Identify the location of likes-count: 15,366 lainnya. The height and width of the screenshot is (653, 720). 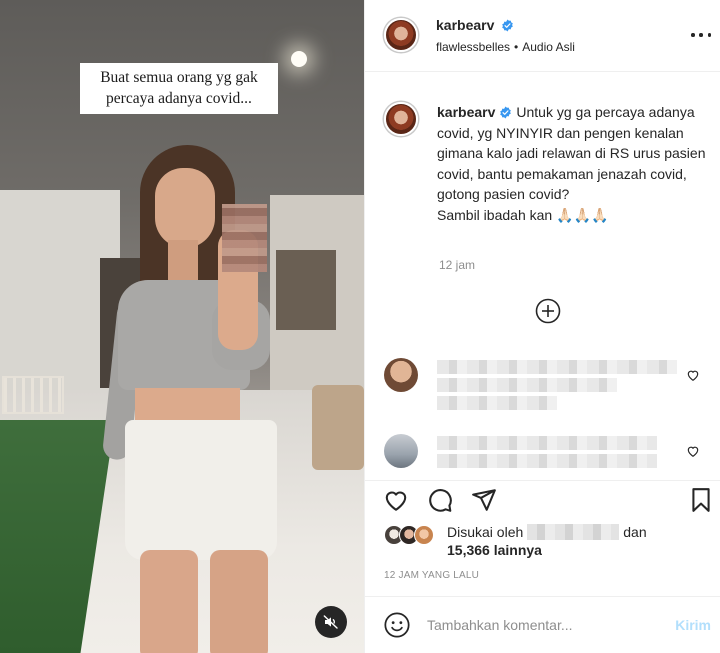
(494, 550).